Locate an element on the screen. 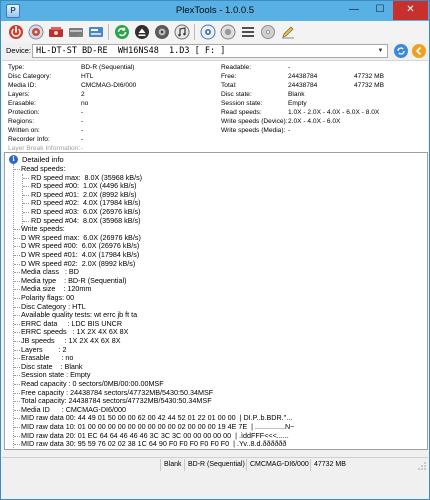 This screenshot has height=500, width=430. power-icon is located at coordinates (16, 32).